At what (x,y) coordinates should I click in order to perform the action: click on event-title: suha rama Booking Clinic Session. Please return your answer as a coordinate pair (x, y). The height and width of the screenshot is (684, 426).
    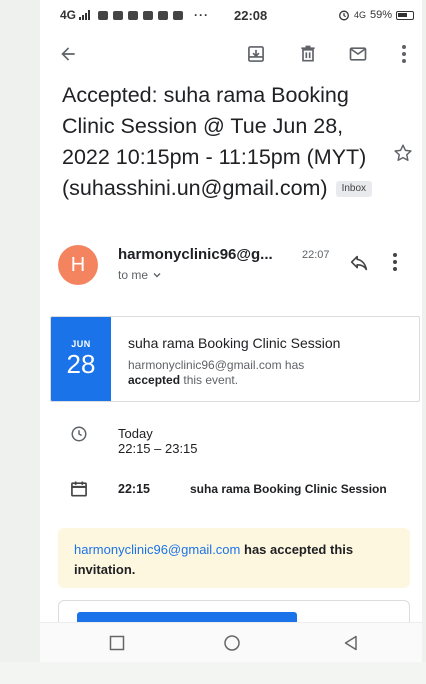
    Looking at the image, I should click on (234, 343).